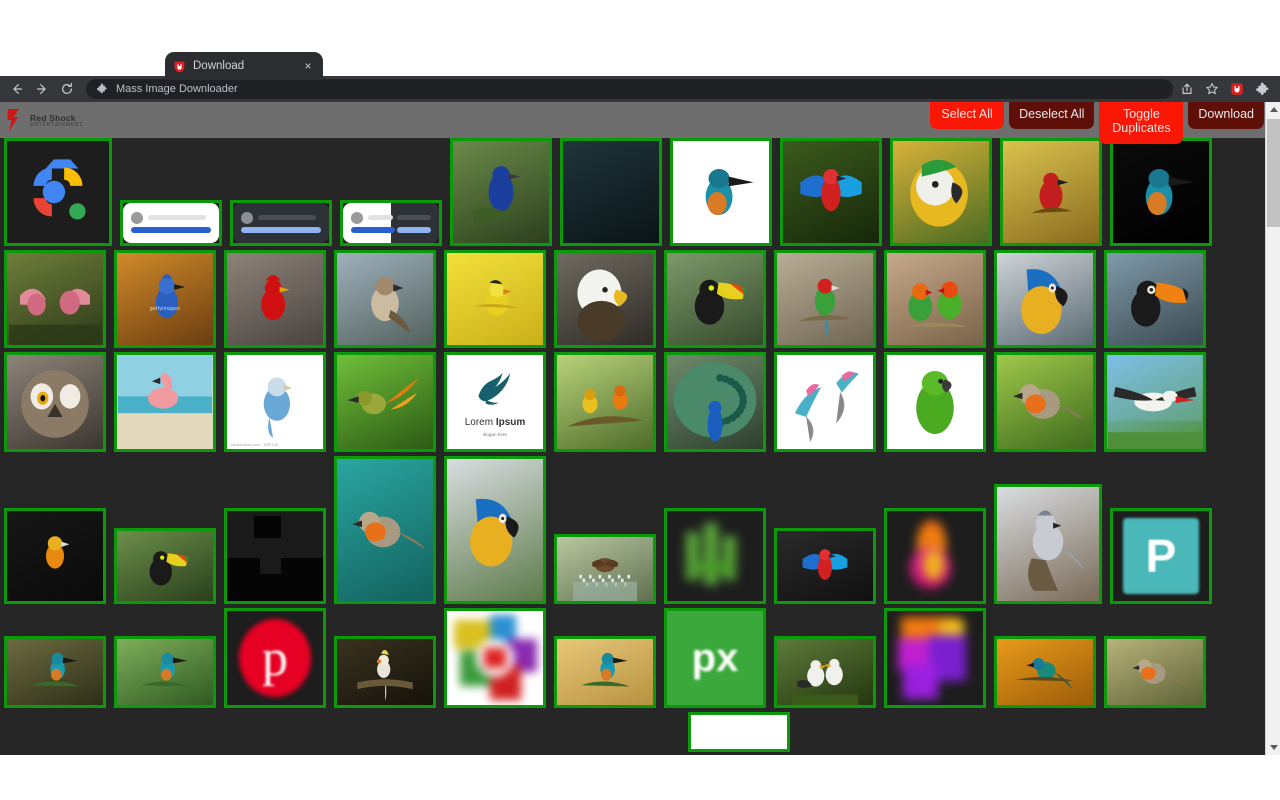  What do you see at coordinates (281, 223) in the screenshot?
I see `image-thumbnail-ui-card-dark` at bounding box center [281, 223].